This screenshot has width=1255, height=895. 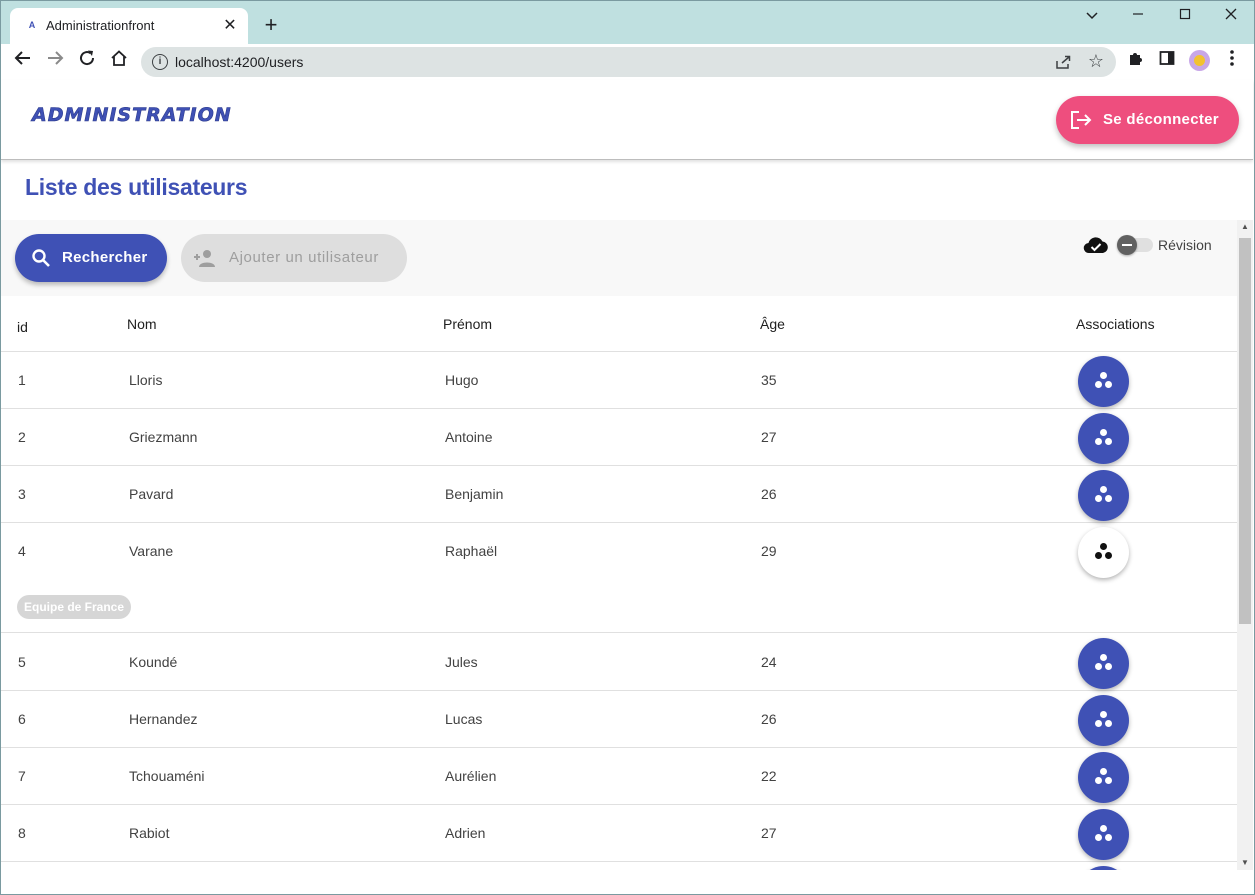 I want to click on header-age: Âge, so click(x=772, y=324).